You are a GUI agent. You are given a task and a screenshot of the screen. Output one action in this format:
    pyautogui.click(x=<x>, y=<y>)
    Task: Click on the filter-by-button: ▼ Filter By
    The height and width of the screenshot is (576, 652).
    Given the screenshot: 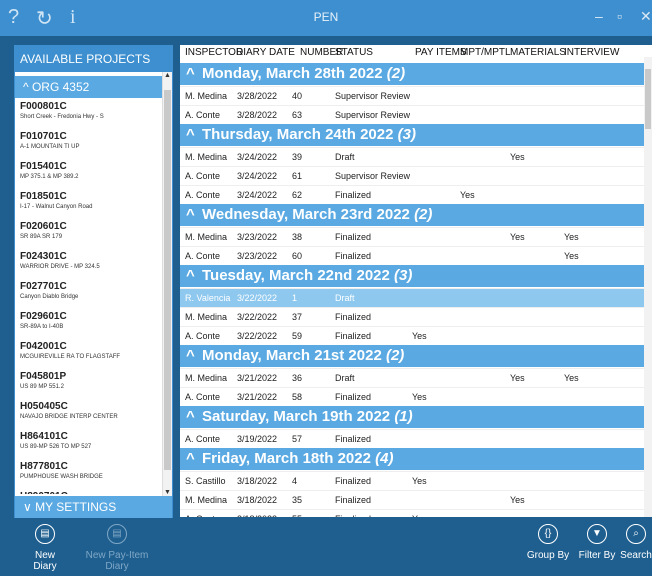 What is the action you would take?
    pyautogui.click(x=597, y=542)
    